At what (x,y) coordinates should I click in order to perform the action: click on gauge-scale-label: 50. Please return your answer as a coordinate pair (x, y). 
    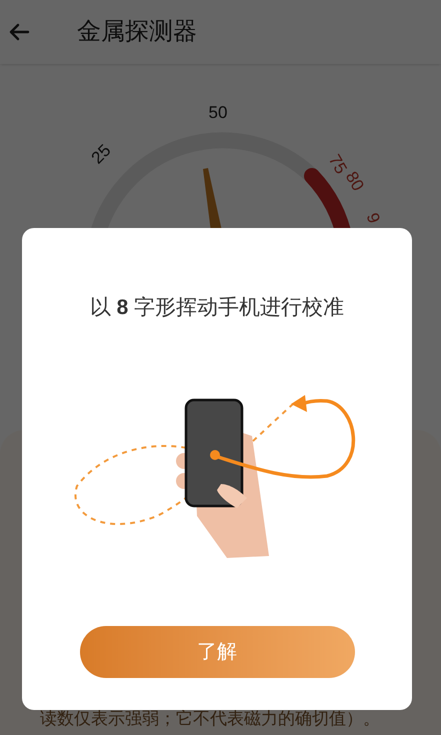
    Looking at the image, I should click on (218, 112).